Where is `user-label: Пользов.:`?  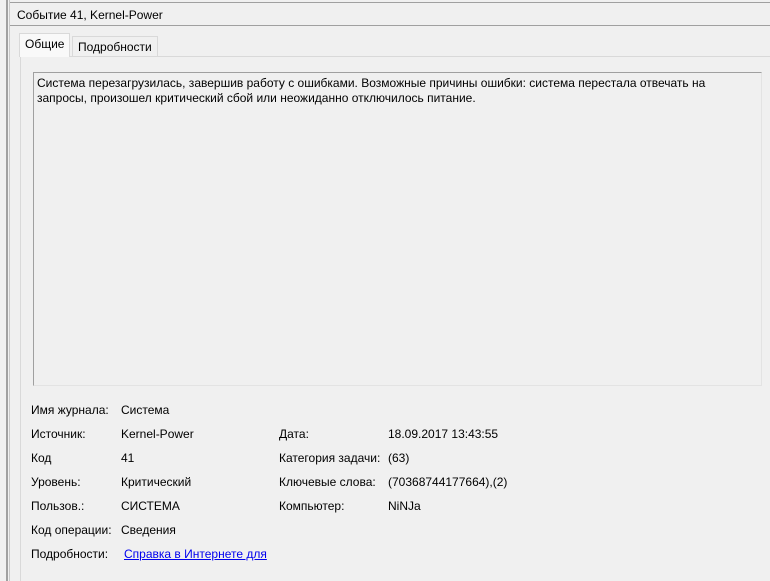 user-label: Пользов.: is located at coordinates (58, 506).